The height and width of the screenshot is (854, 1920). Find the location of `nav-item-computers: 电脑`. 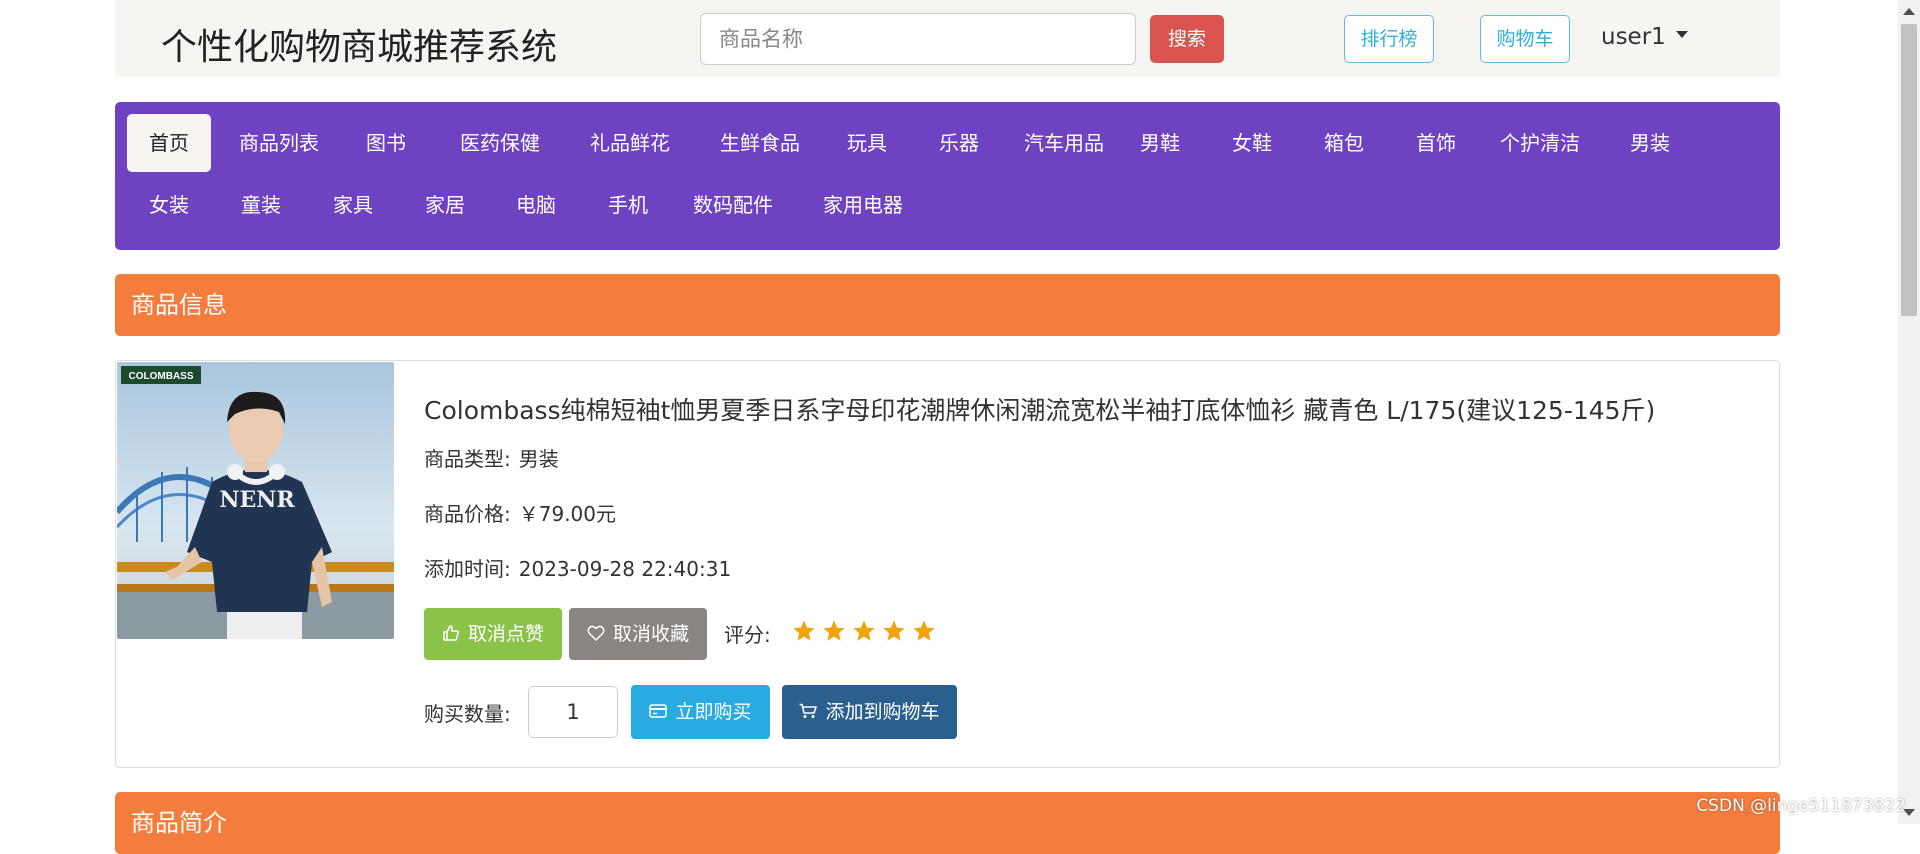

nav-item-computers: 电脑 is located at coordinates (536, 205).